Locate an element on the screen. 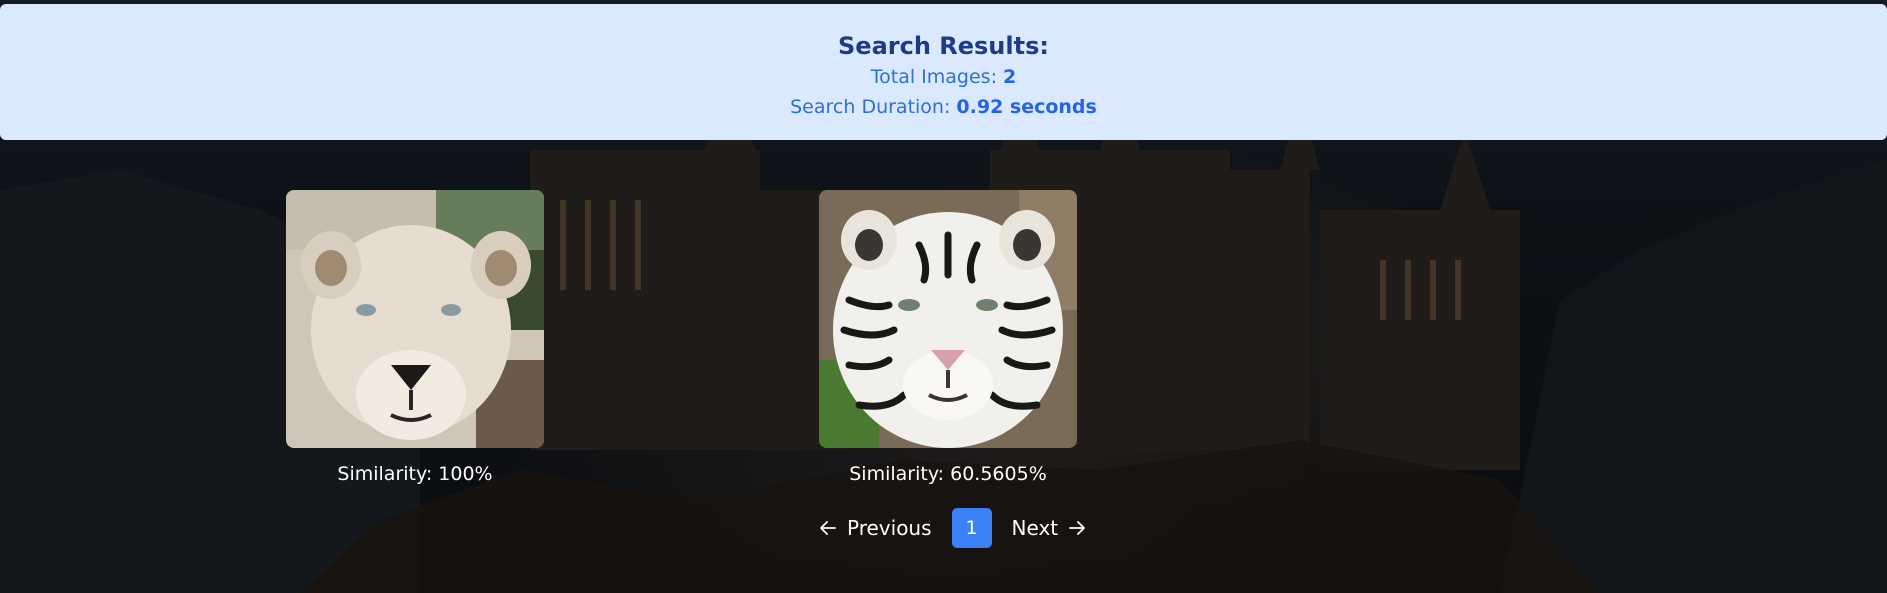 The image size is (1887, 593). previous-button: Previous is located at coordinates (875, 528).